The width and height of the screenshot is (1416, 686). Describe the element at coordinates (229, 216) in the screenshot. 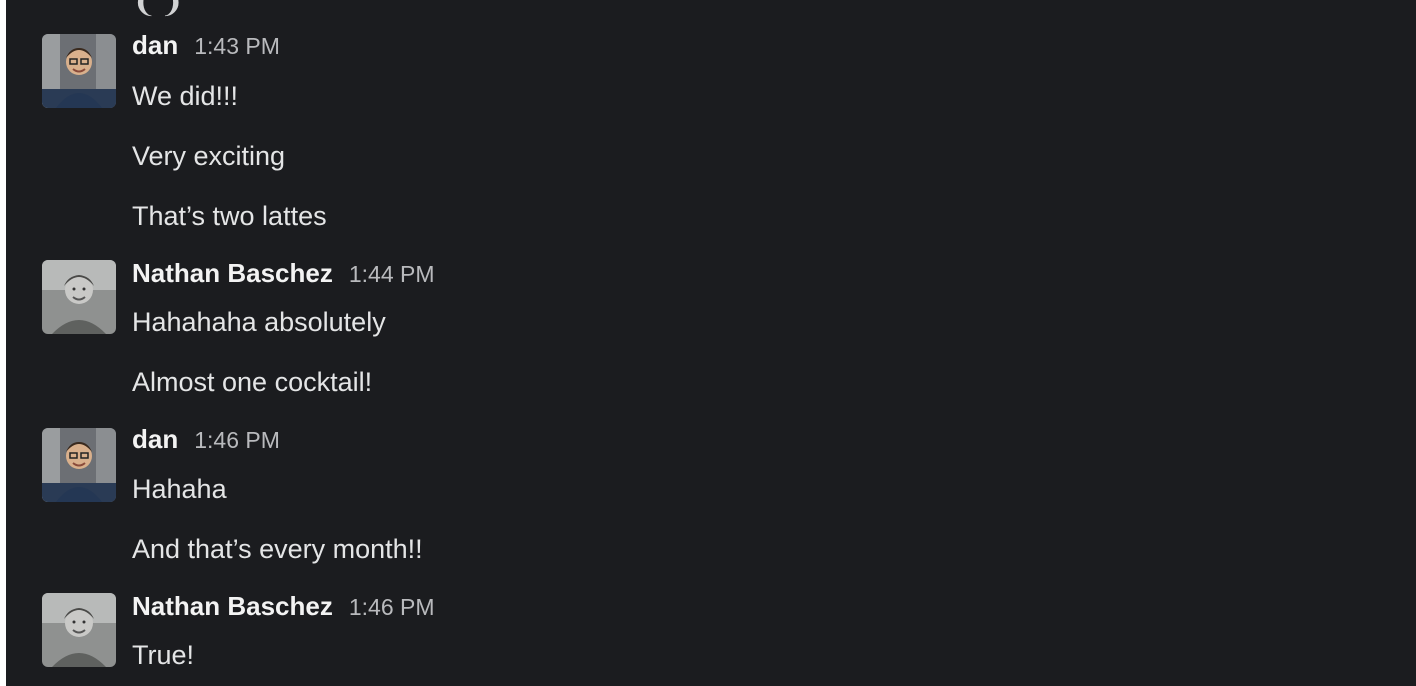

I see `message-line: That’s two lattes` at that location.